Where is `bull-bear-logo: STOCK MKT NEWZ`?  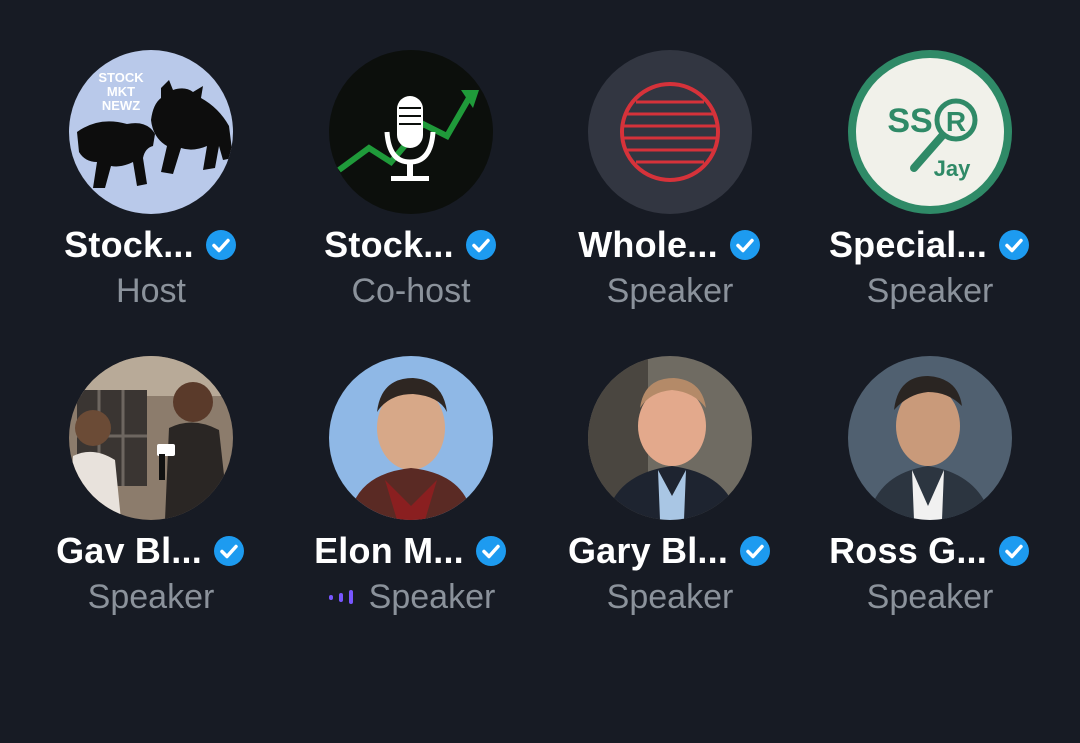
bull-bear-logo: STOCK MKT NEWZ is located at coordinates (151, 132).